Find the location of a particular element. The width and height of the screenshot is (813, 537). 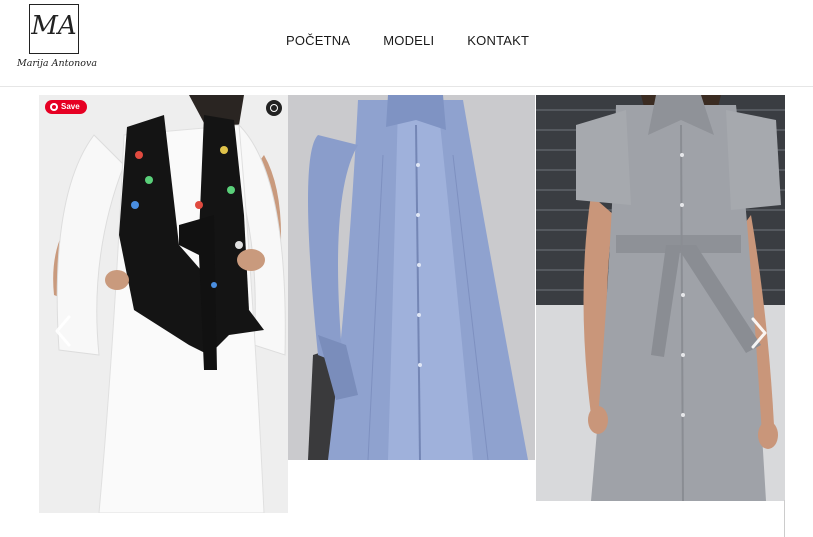

carousel-next-button is located at coordinates (759, 333).